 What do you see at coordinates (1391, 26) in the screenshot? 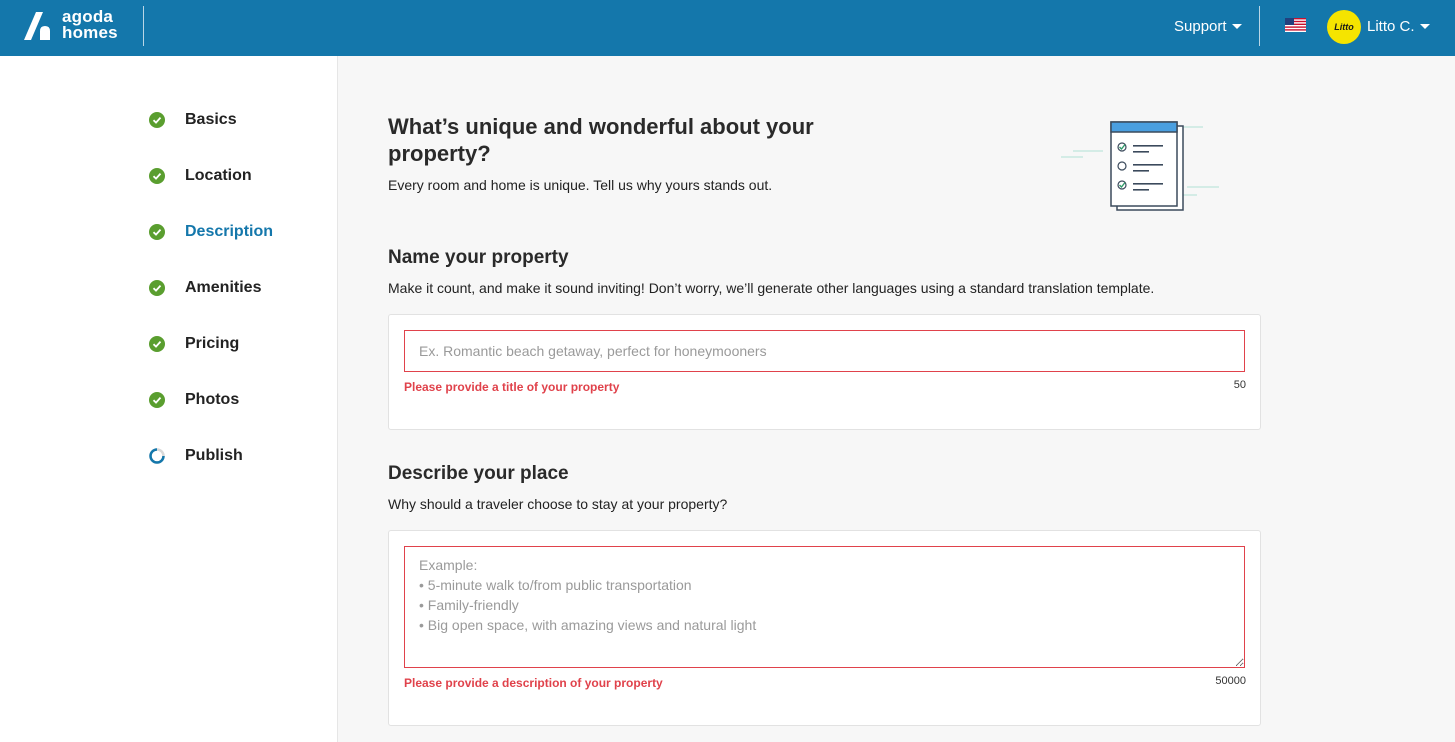
I see `user-name: Litto C.` at bounding box center [1391, 26].